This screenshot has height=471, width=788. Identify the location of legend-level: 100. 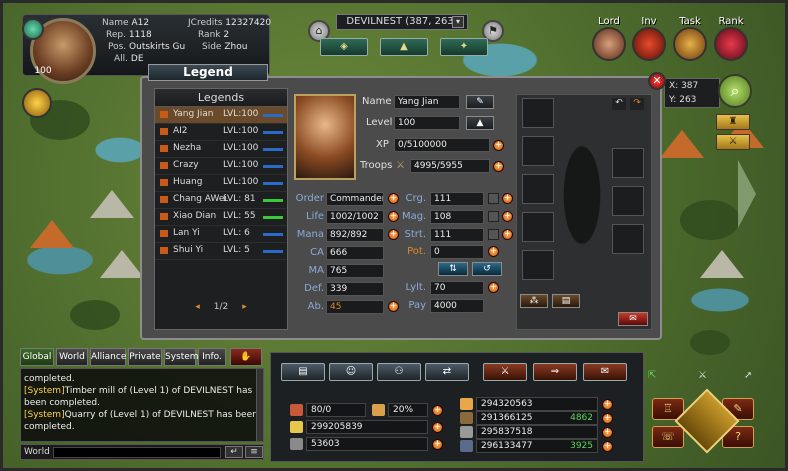
(427, 123).